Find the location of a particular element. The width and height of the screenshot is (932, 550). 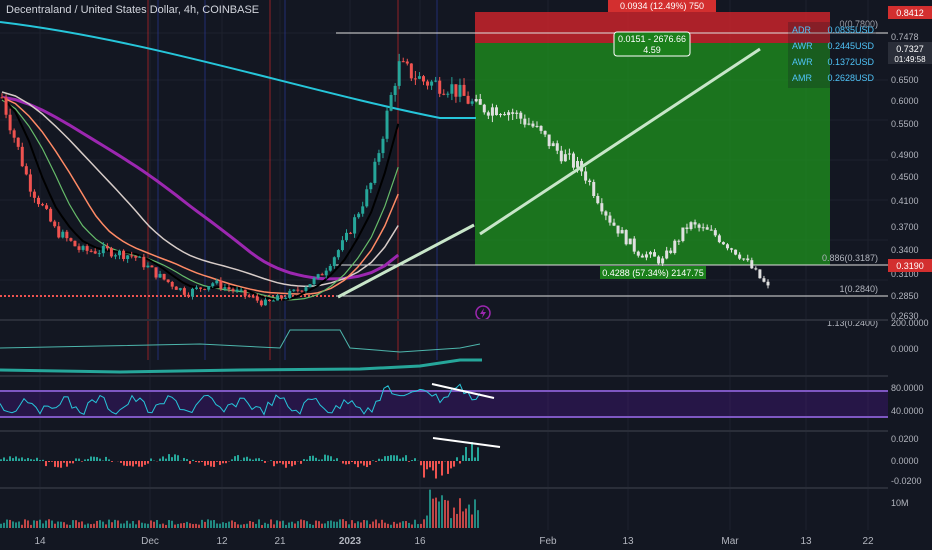

price-tick-label: 0.3400 is located at coordinates (905, 250).